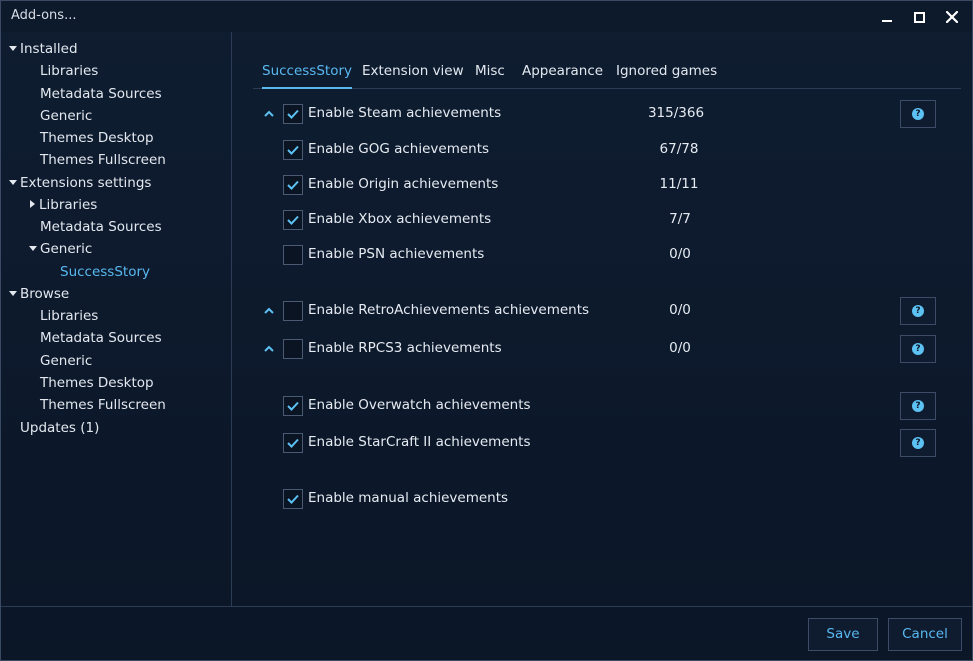 This screenshot has height=661, width=973. I want to click on setting-label: Enable RPCS3 achievements, so click(405, 348).